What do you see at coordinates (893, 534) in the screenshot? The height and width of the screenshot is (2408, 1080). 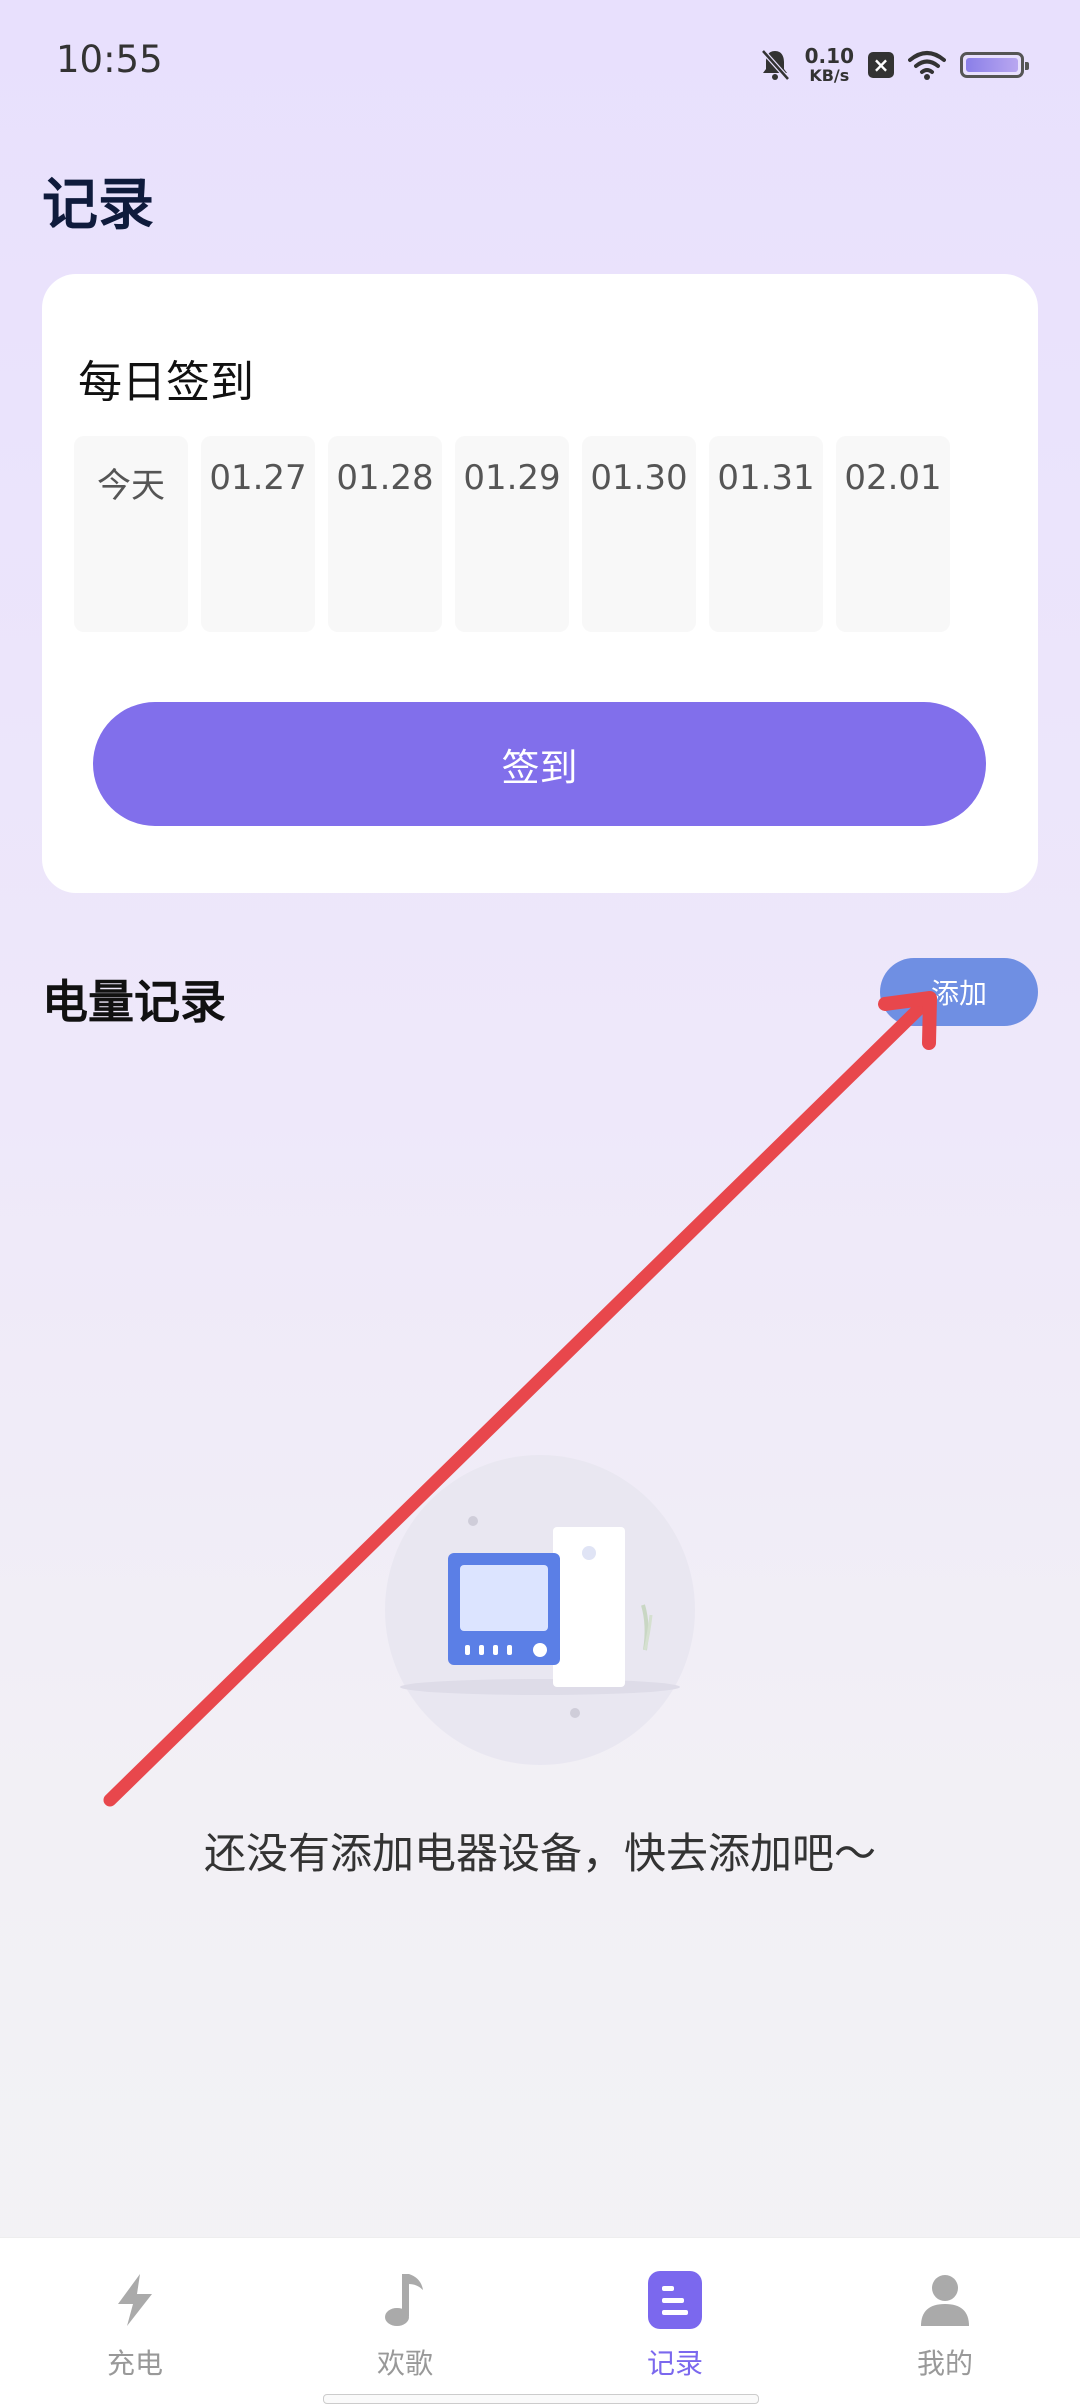 I see `signin-day: 02.01` at bounding box center [893, 534].